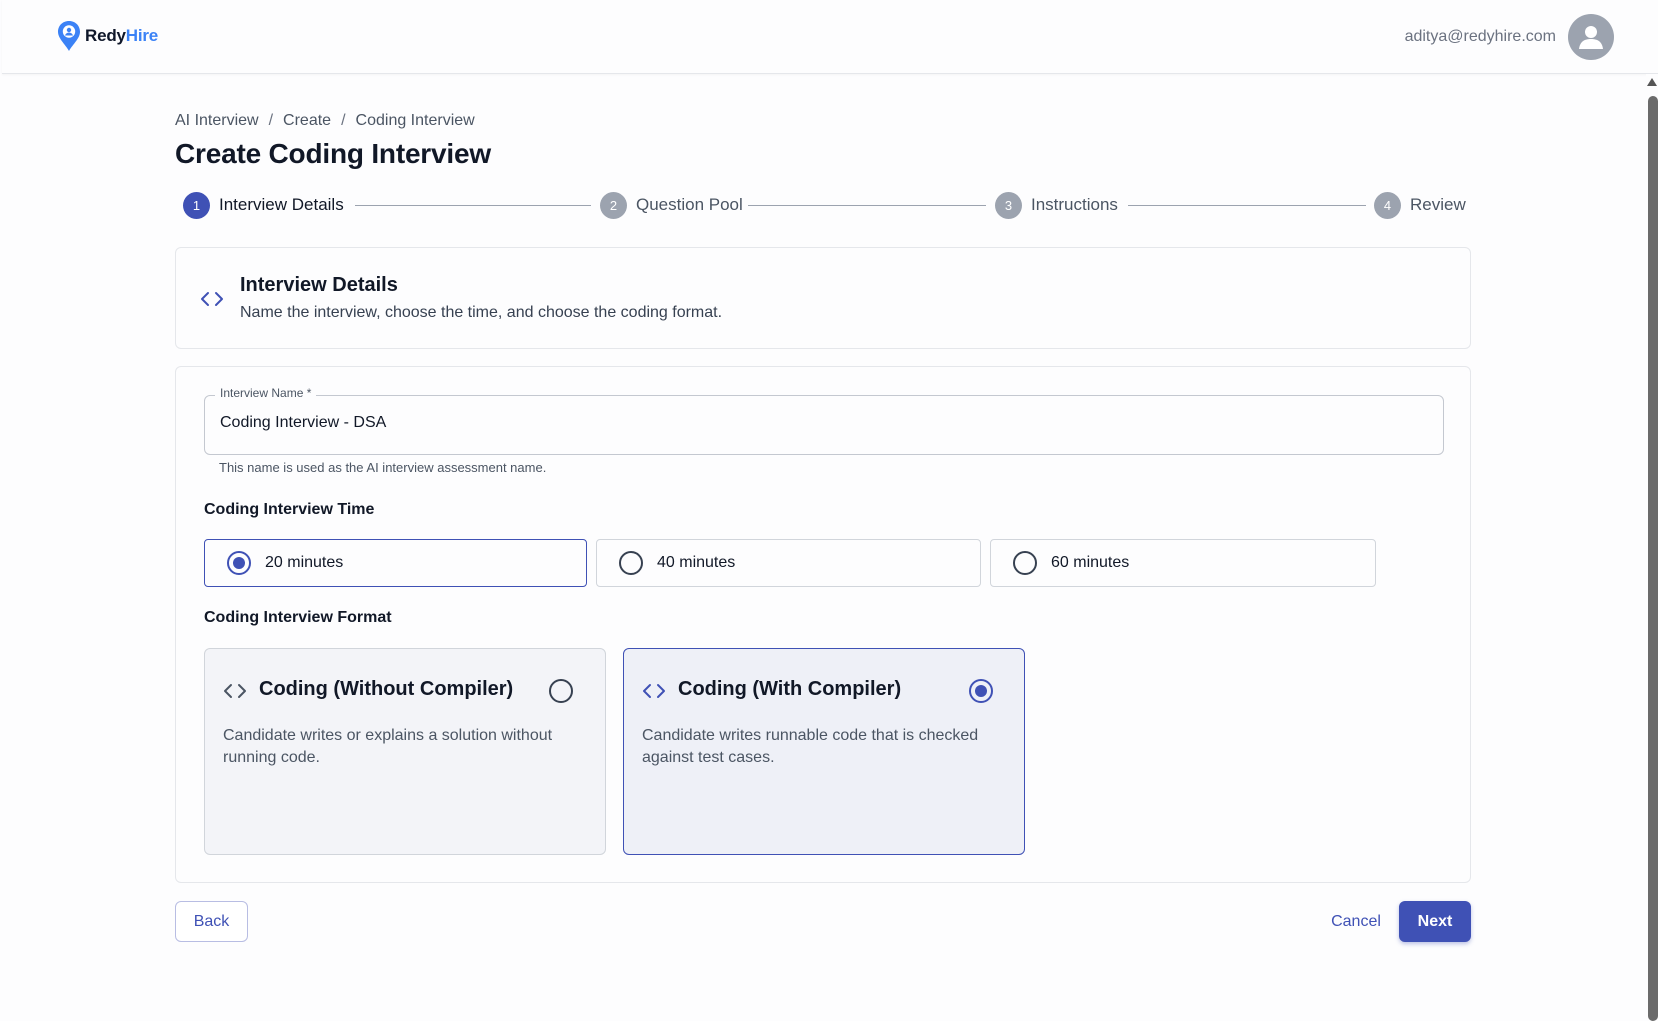 This screenshot has height=1021, width=1658. I want to click on avatar, so click(1591, 37).